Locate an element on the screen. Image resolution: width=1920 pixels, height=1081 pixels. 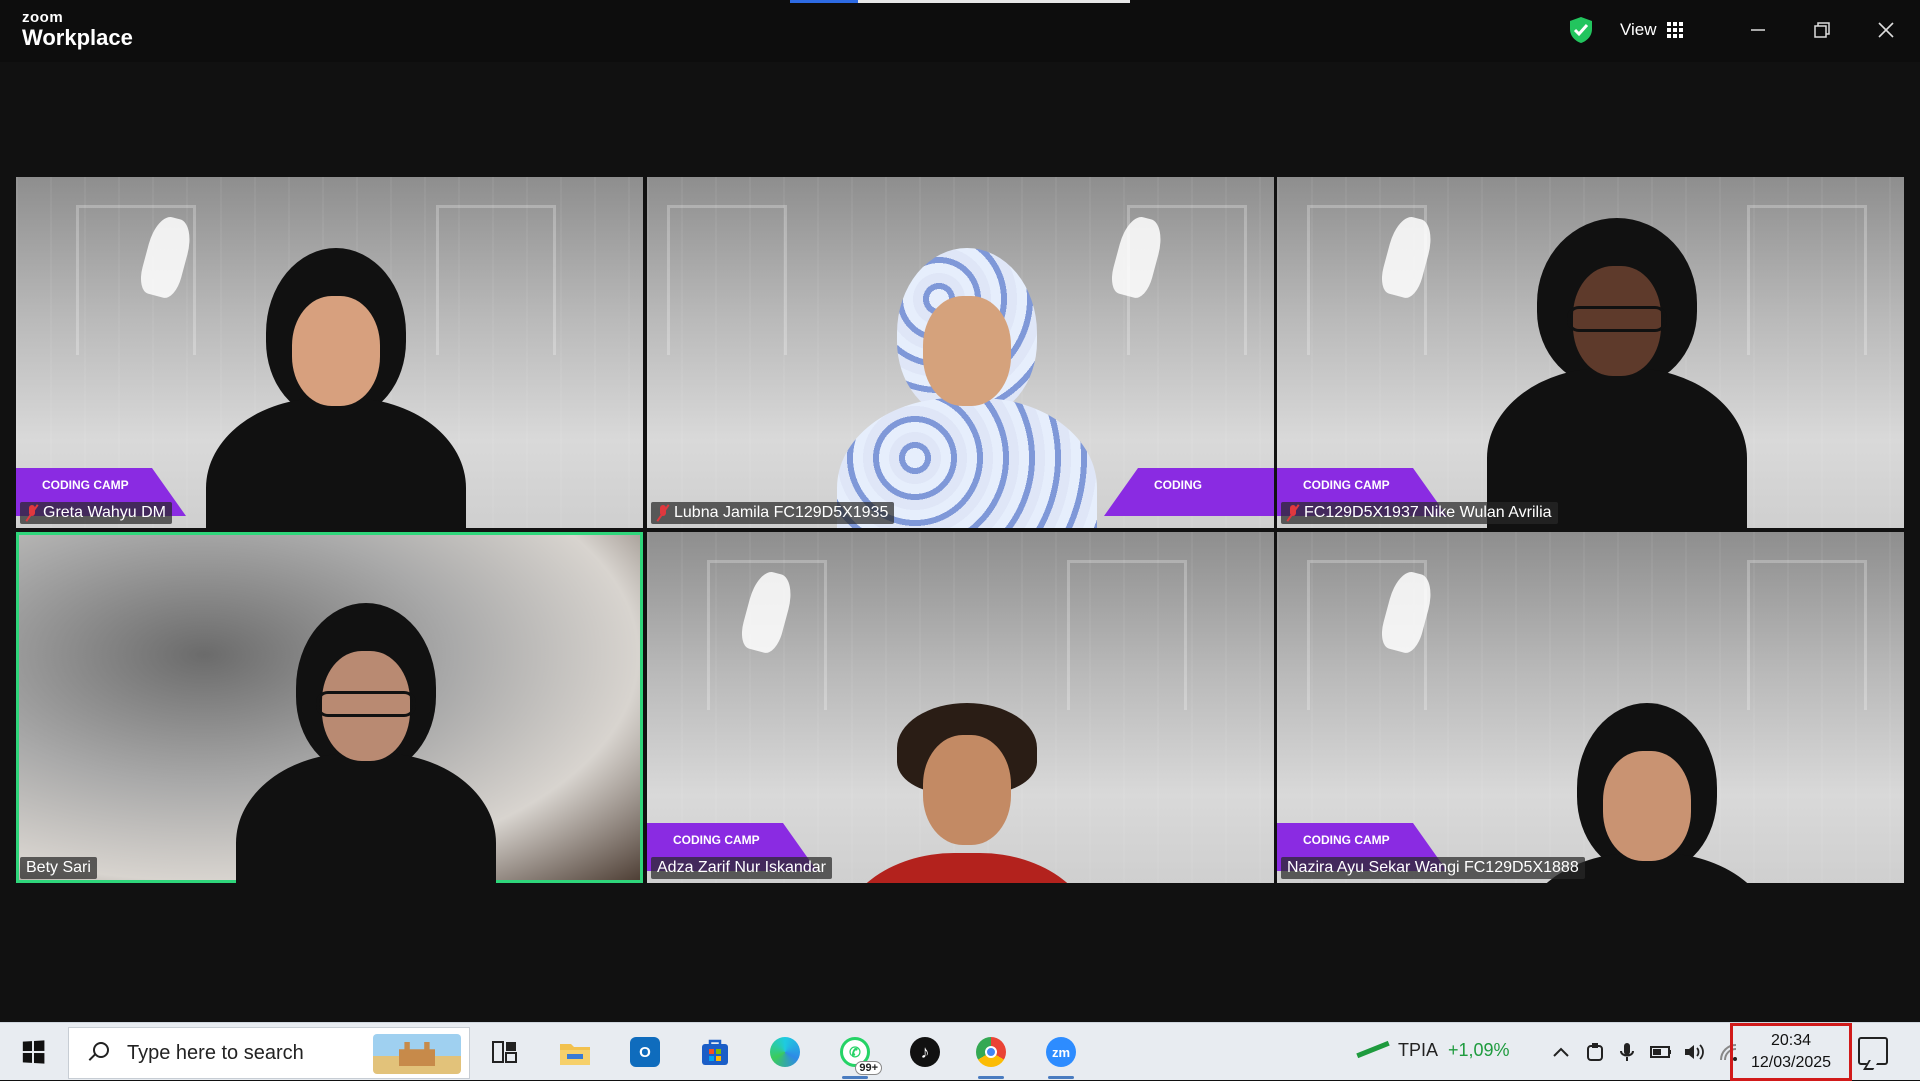
outlook-button: O is located at coordinates (645, 1052).